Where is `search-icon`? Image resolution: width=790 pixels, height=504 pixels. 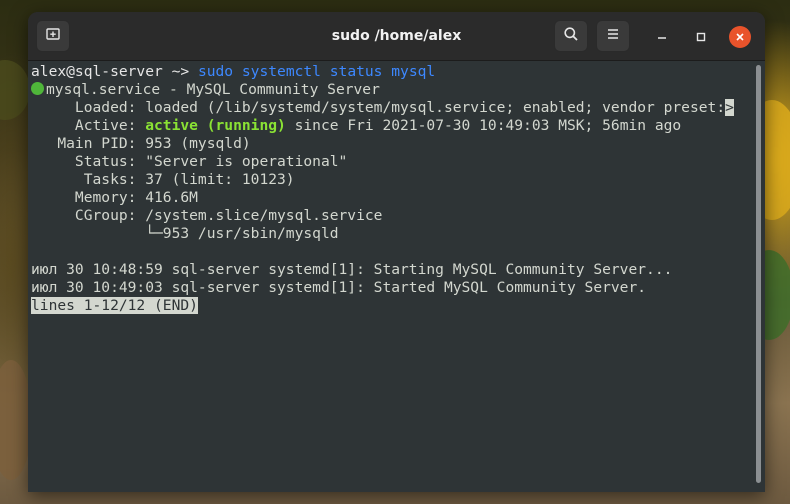
search-icon is located at coordinates (571, 36).